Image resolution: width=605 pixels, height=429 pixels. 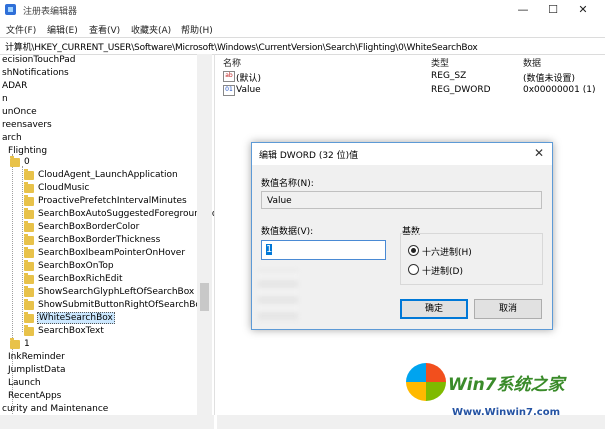 What do you see at coordinates (34, 396) in the screenshot?
I see `tree-item: RecentApps` at bounding box center [34, 396].